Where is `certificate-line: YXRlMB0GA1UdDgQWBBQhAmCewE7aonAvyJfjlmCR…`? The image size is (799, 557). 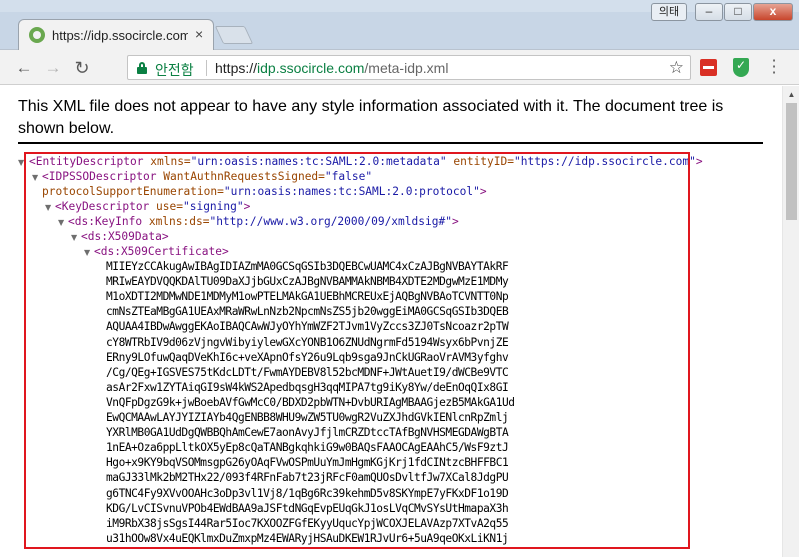
certificate-line: YXRlMB0GA1UdDgQWBBQhAmCewE7aonAvyJfjlmCR… is located at coordinates (307, 433).